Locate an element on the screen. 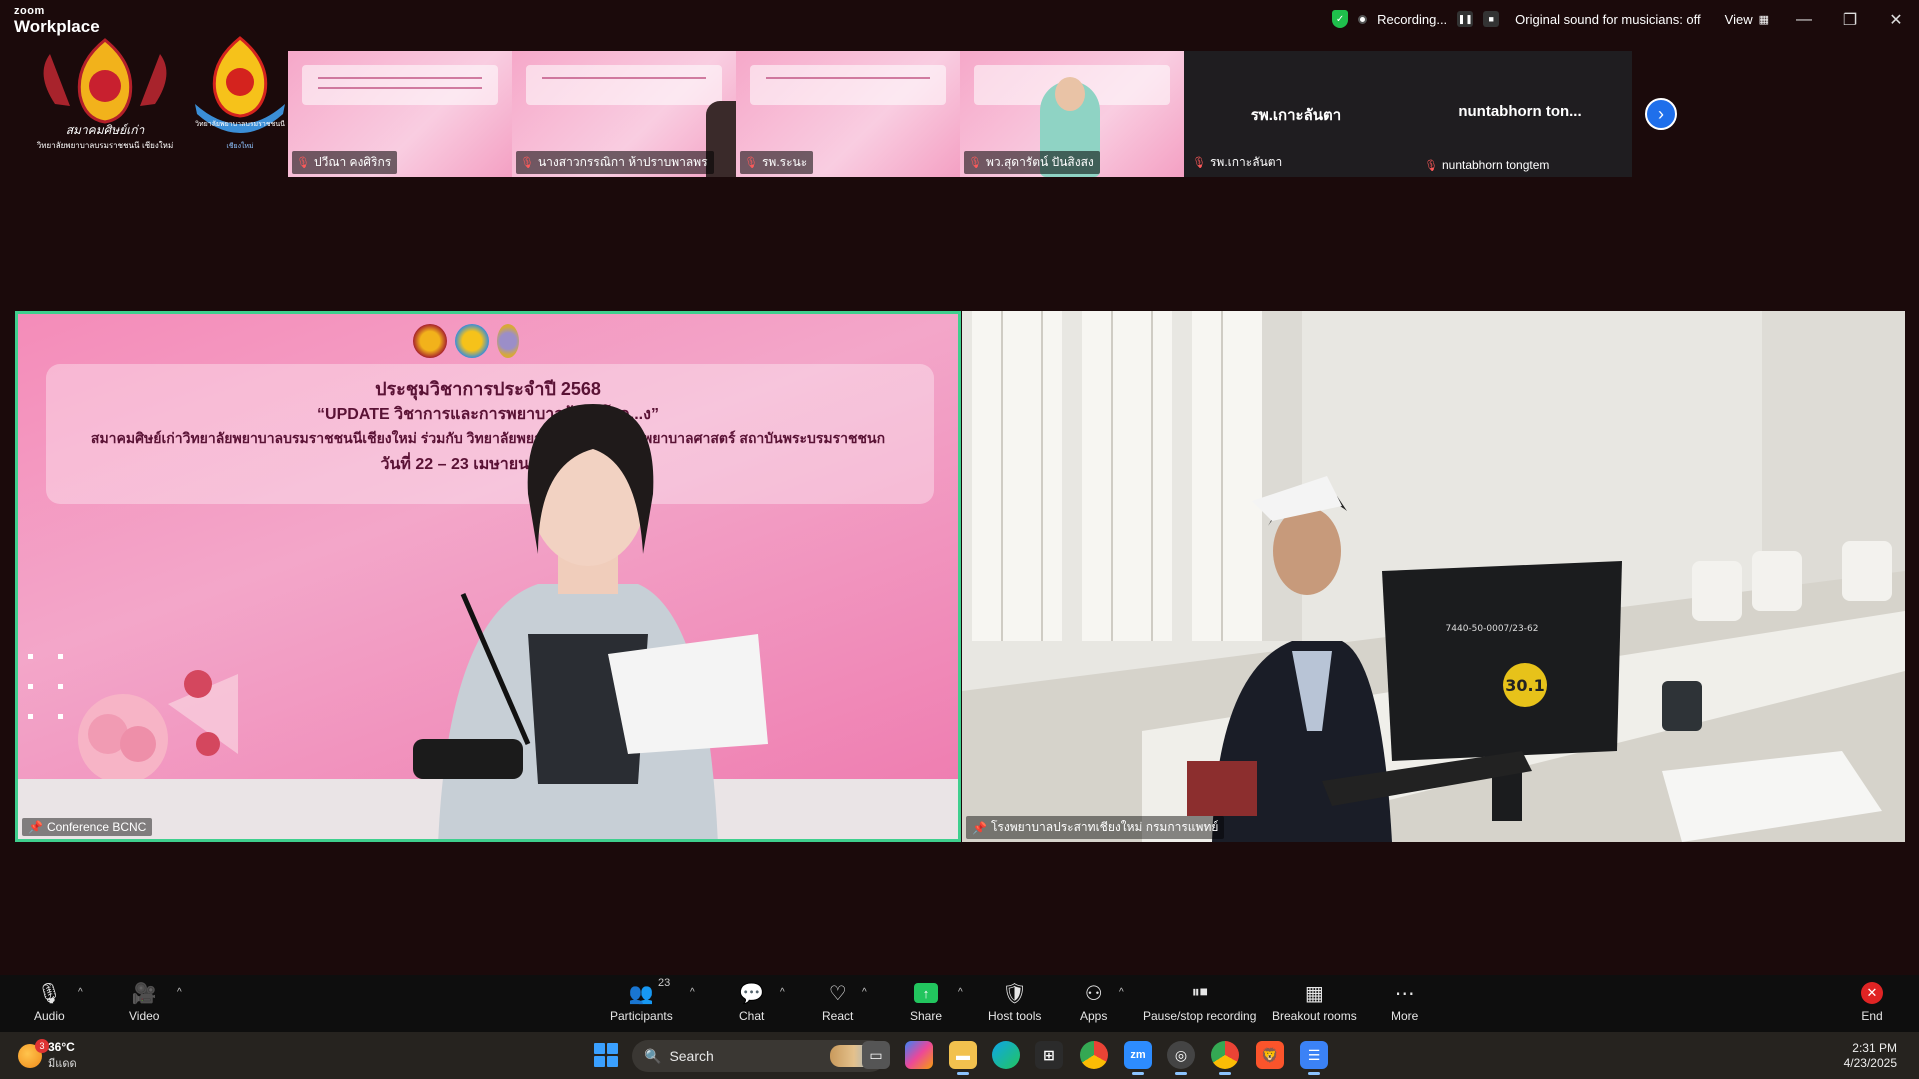  chat-options-chevron-icon: ^ is located at coordinates (782, 992).